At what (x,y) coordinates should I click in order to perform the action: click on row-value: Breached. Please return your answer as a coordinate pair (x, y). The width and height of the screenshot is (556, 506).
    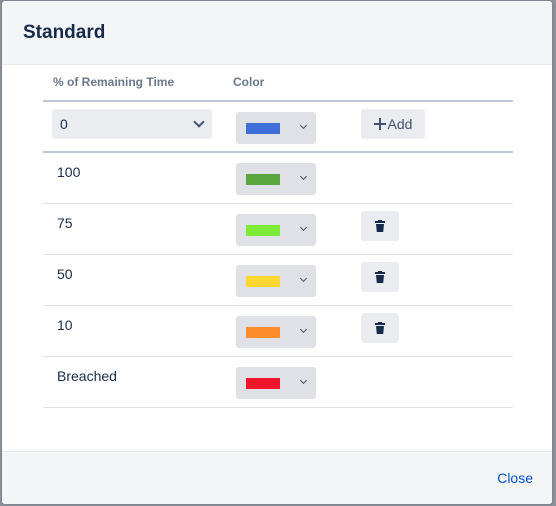
    Looking at the image, I should click on (87, 376).